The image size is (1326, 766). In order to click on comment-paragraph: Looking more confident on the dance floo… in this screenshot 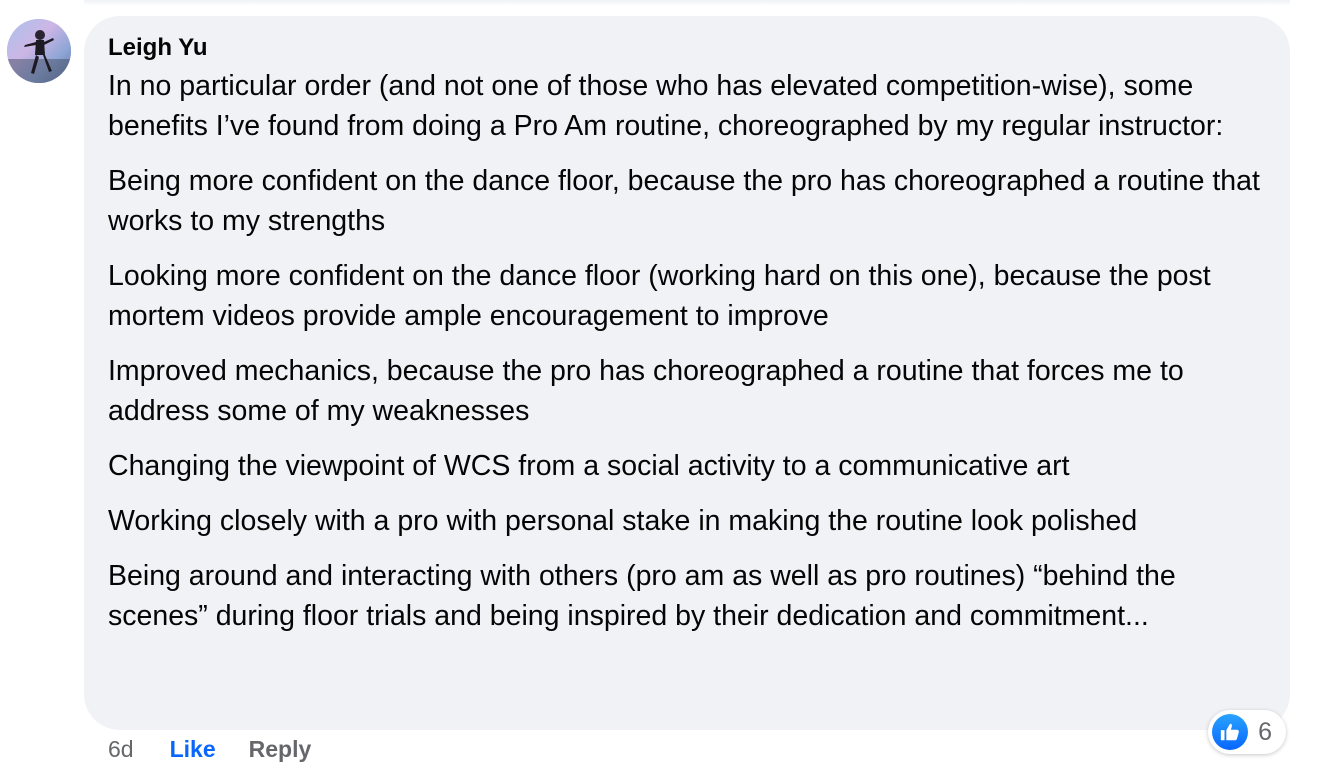, I will do `click(659, 296)`.